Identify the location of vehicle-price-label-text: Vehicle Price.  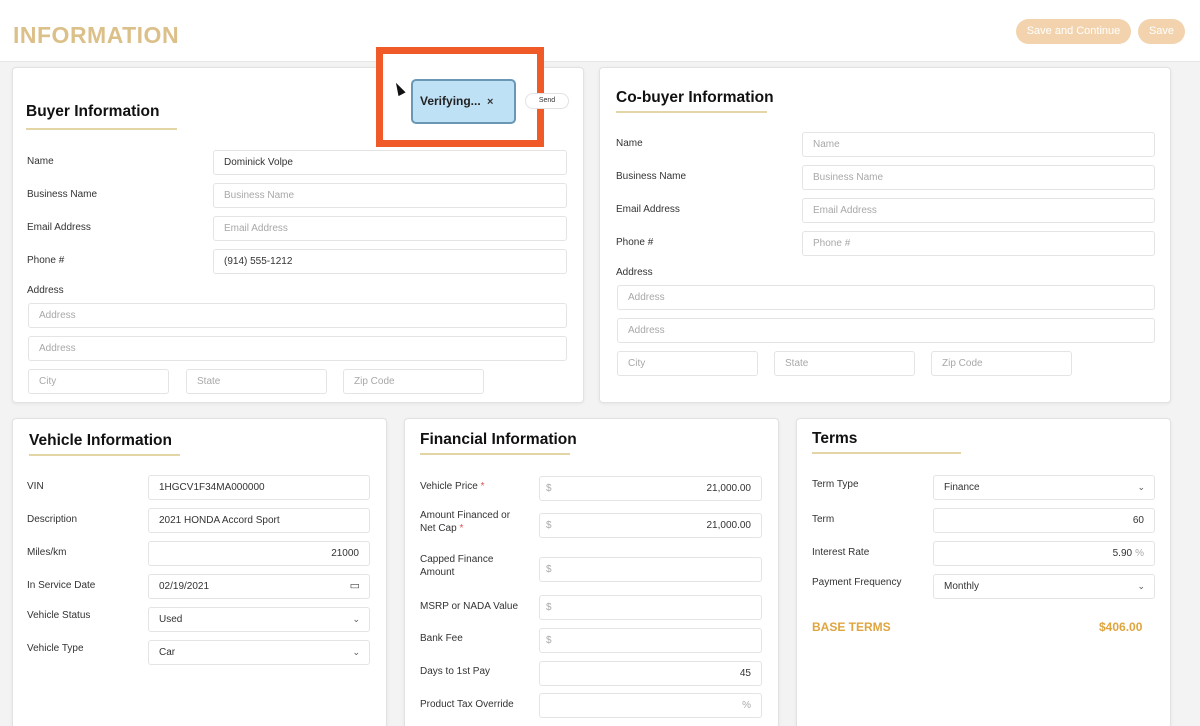
(449, 486).